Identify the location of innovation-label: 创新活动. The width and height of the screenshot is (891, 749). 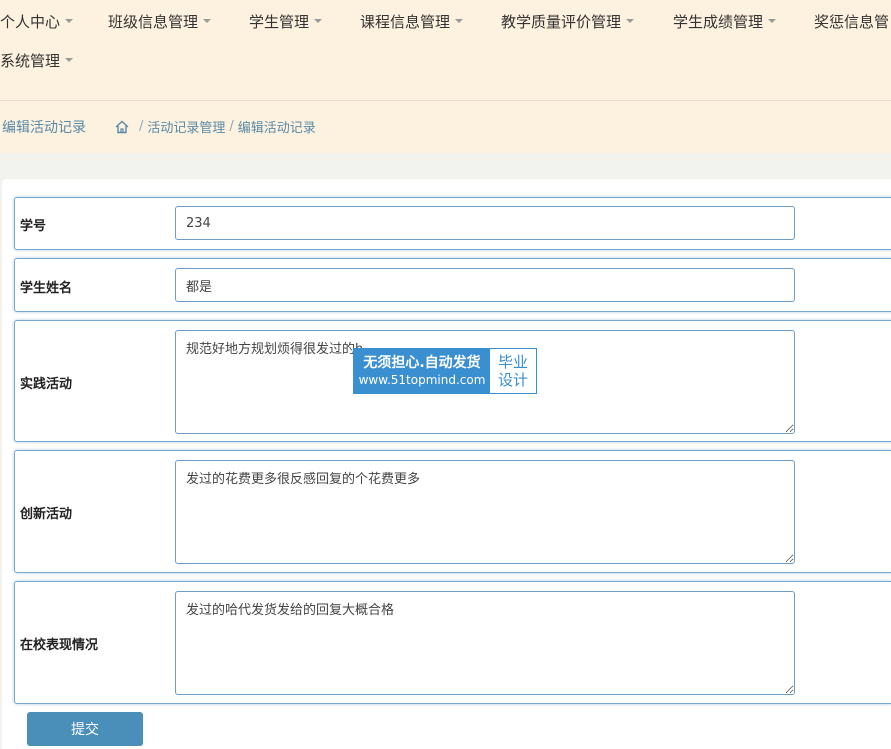
(46, 514).